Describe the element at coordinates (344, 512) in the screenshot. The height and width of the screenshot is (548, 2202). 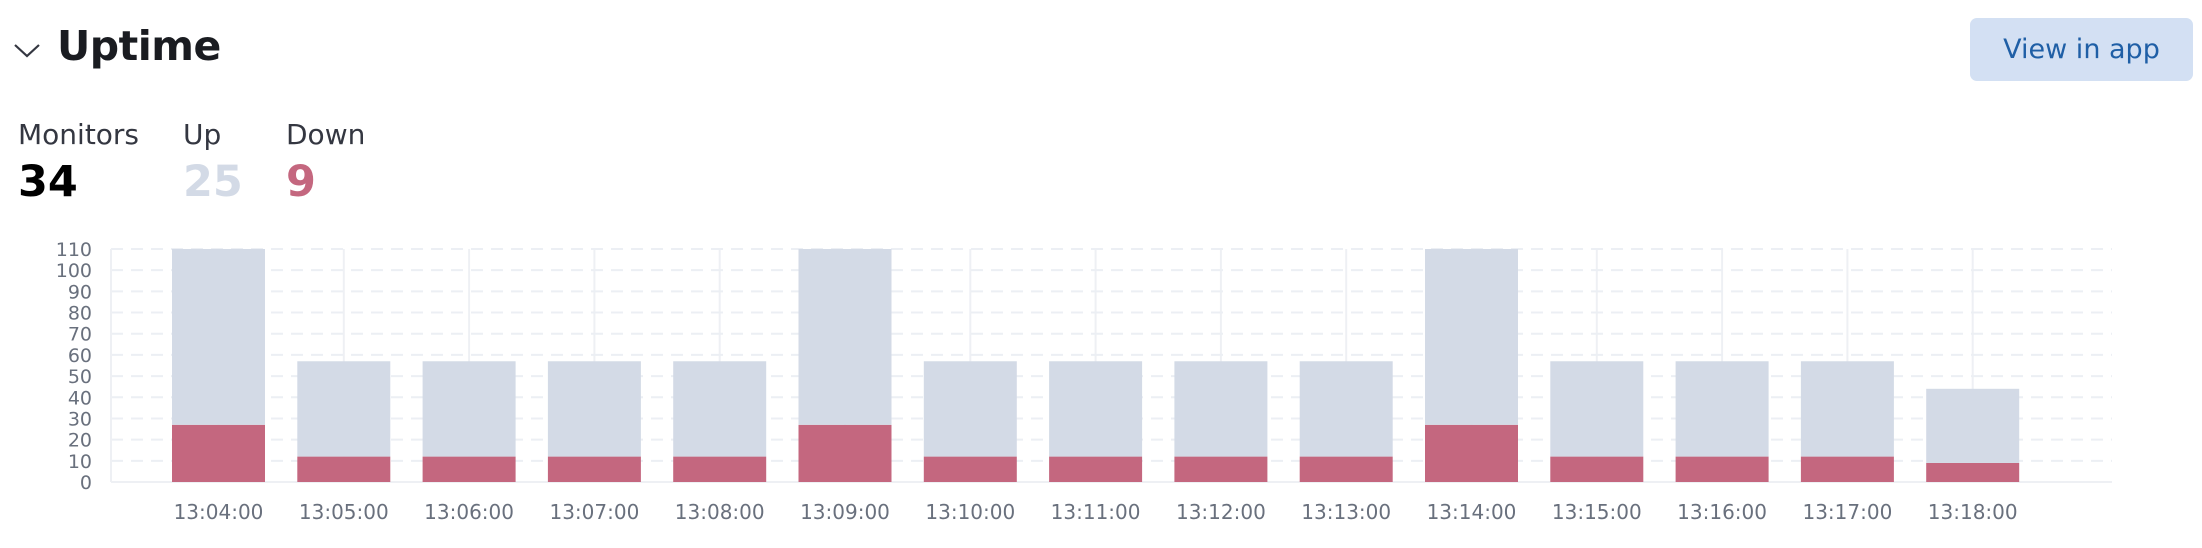
I see `x-tick-label: 13:05:00` at that location.